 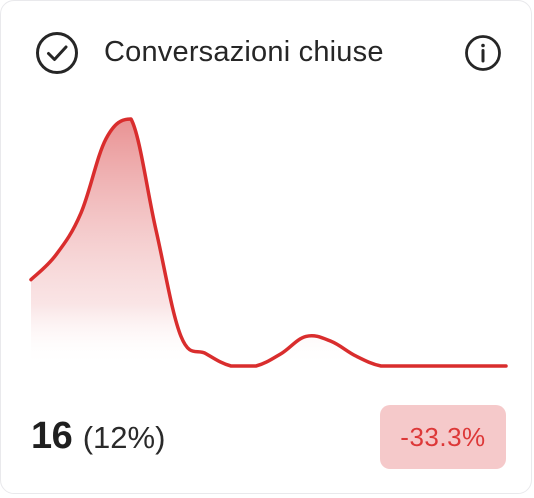 I want to click on info-icon, so click(x=483, y=53).